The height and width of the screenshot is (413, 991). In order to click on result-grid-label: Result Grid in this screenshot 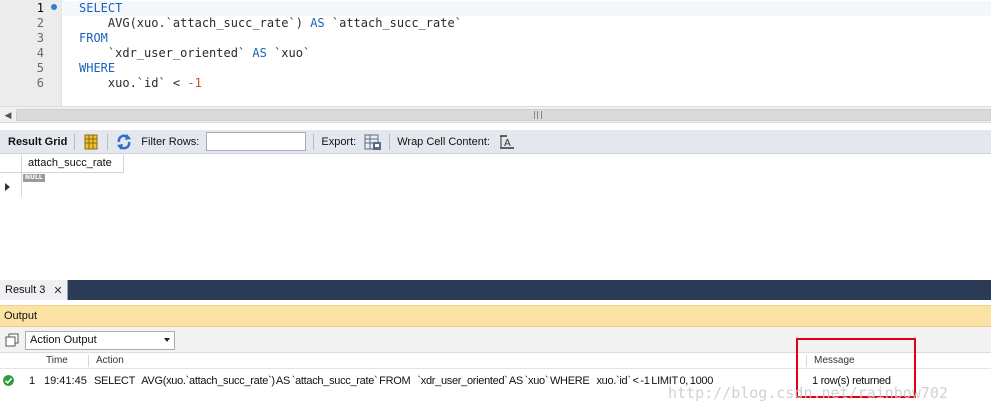, I will do `click(35, 142)`.